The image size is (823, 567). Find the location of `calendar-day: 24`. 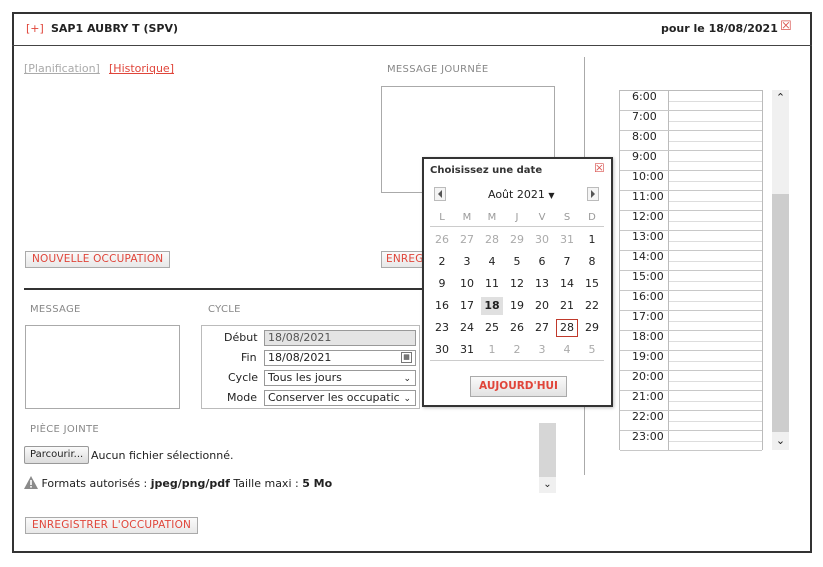

calendar-day: 24 is located at coordinates (467, 328).